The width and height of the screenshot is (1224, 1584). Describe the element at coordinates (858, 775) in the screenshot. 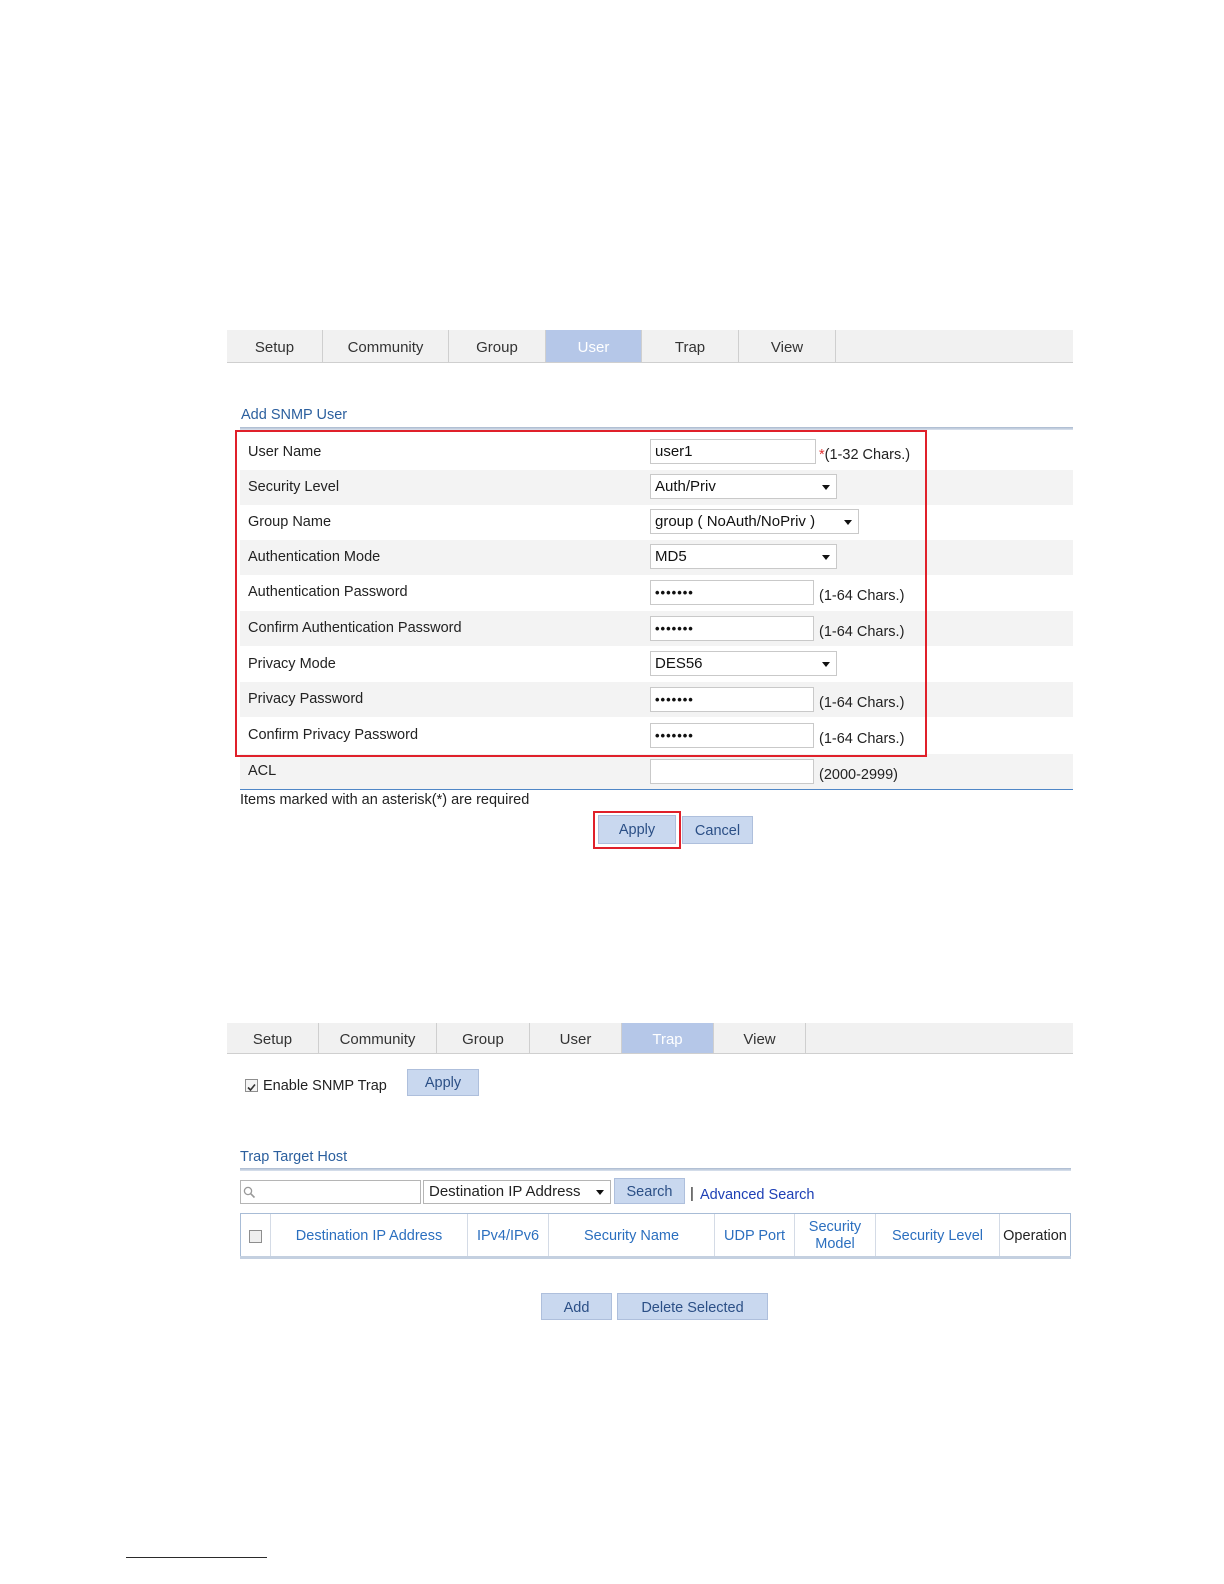

I see `acl-hint: (2000-2999)` at that location.